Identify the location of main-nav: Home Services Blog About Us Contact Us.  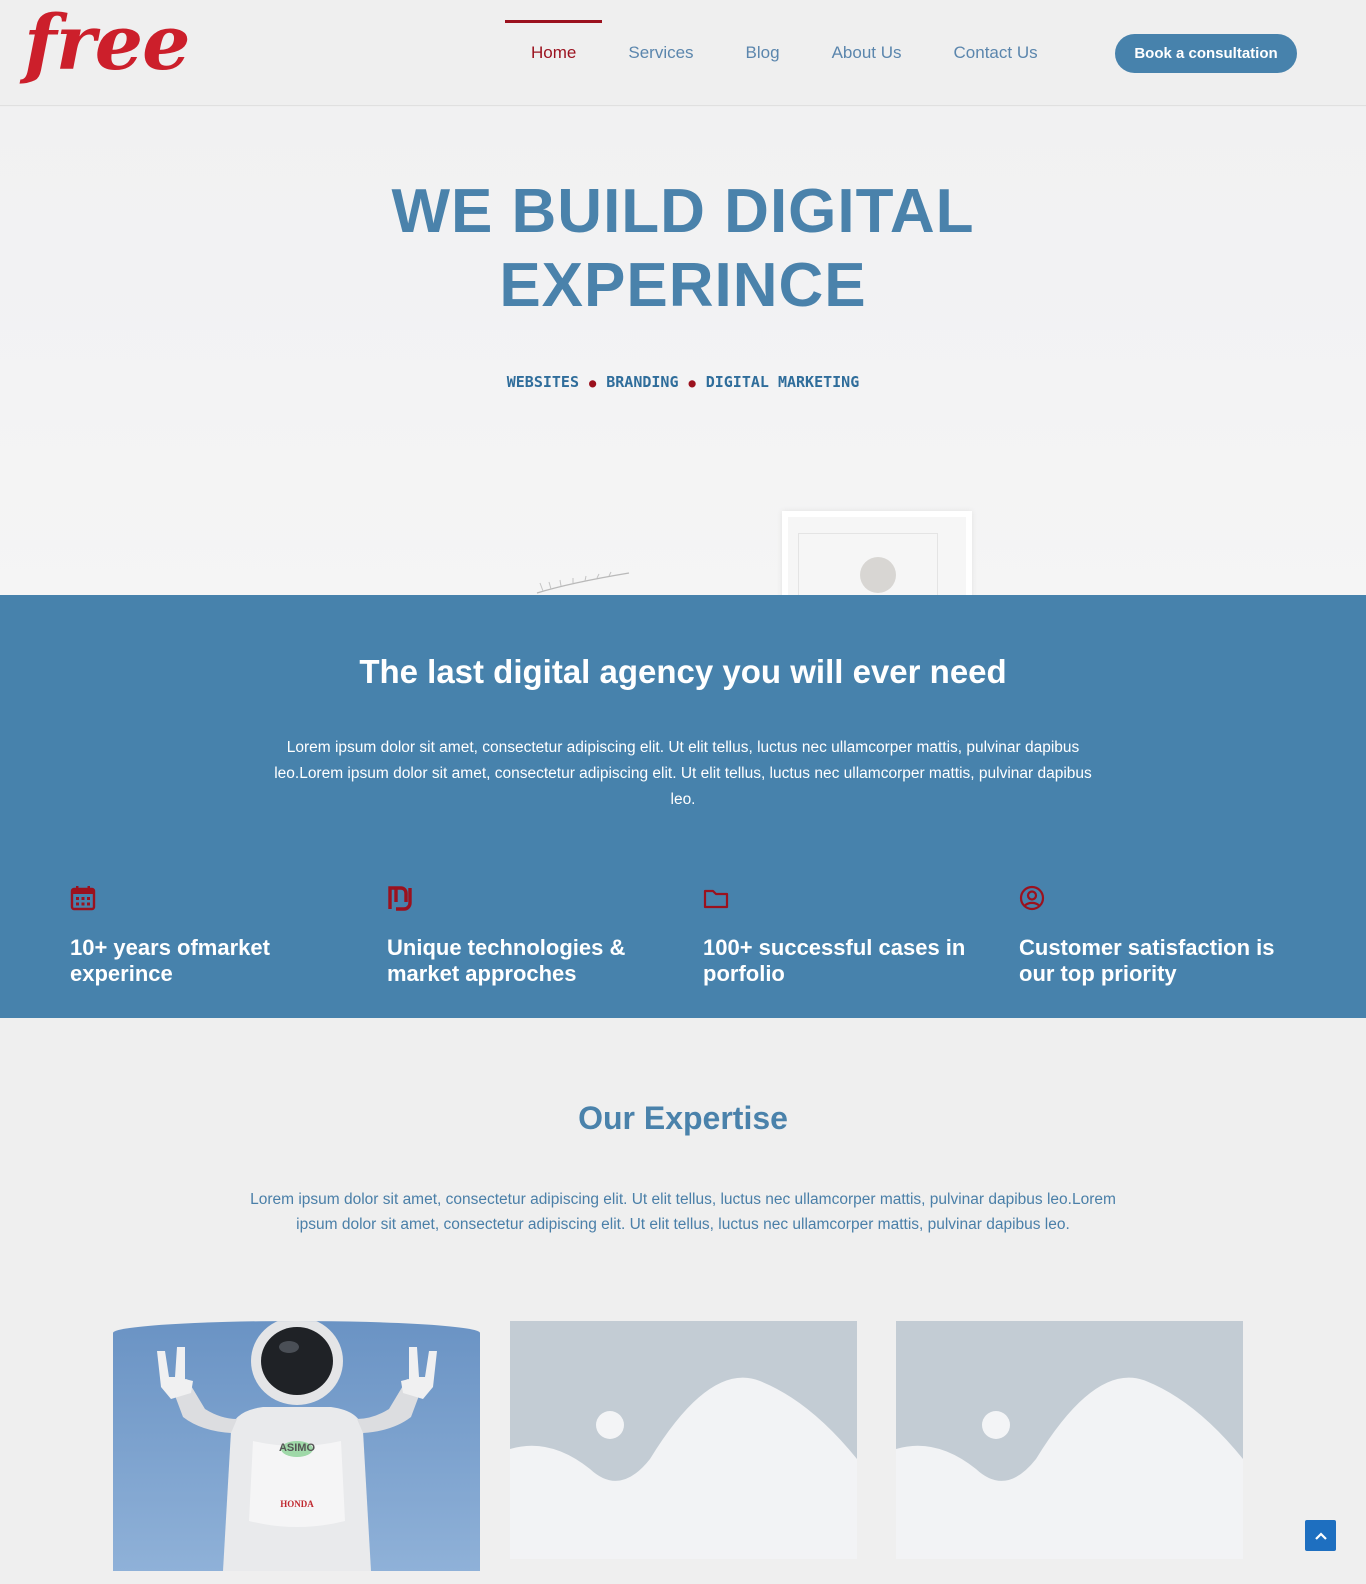
(784, 53).